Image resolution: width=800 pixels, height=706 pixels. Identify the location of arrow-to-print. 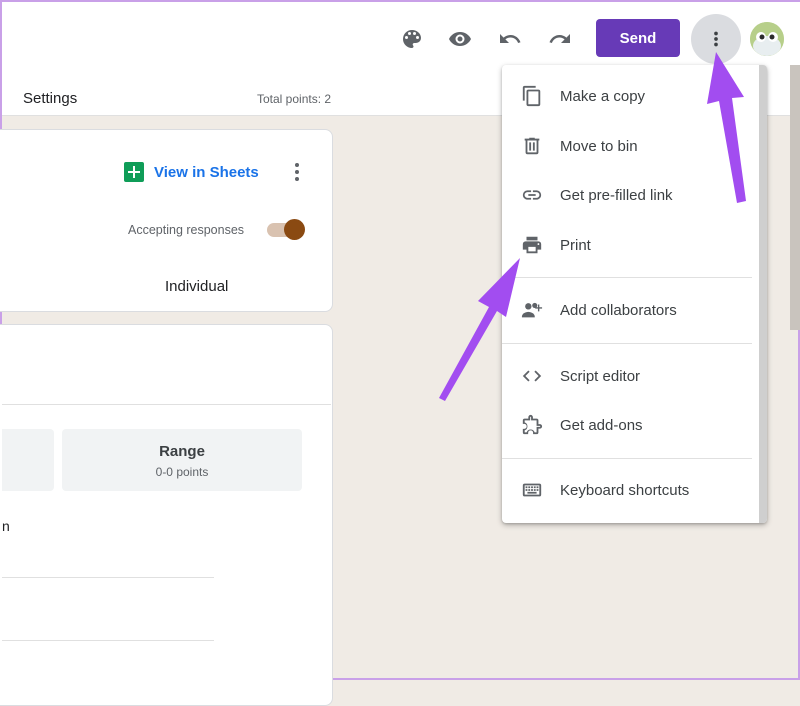
(479, 329).